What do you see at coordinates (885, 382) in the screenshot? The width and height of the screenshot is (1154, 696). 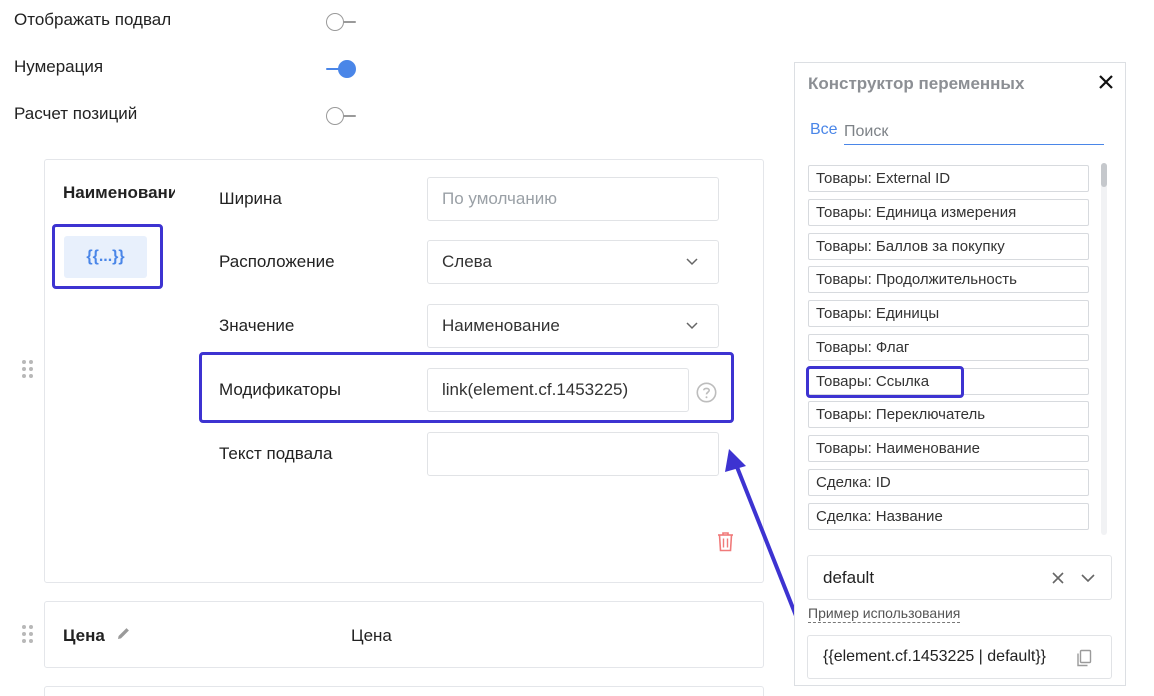 I see `highlight-link-item` at bounding box center [885, 382].